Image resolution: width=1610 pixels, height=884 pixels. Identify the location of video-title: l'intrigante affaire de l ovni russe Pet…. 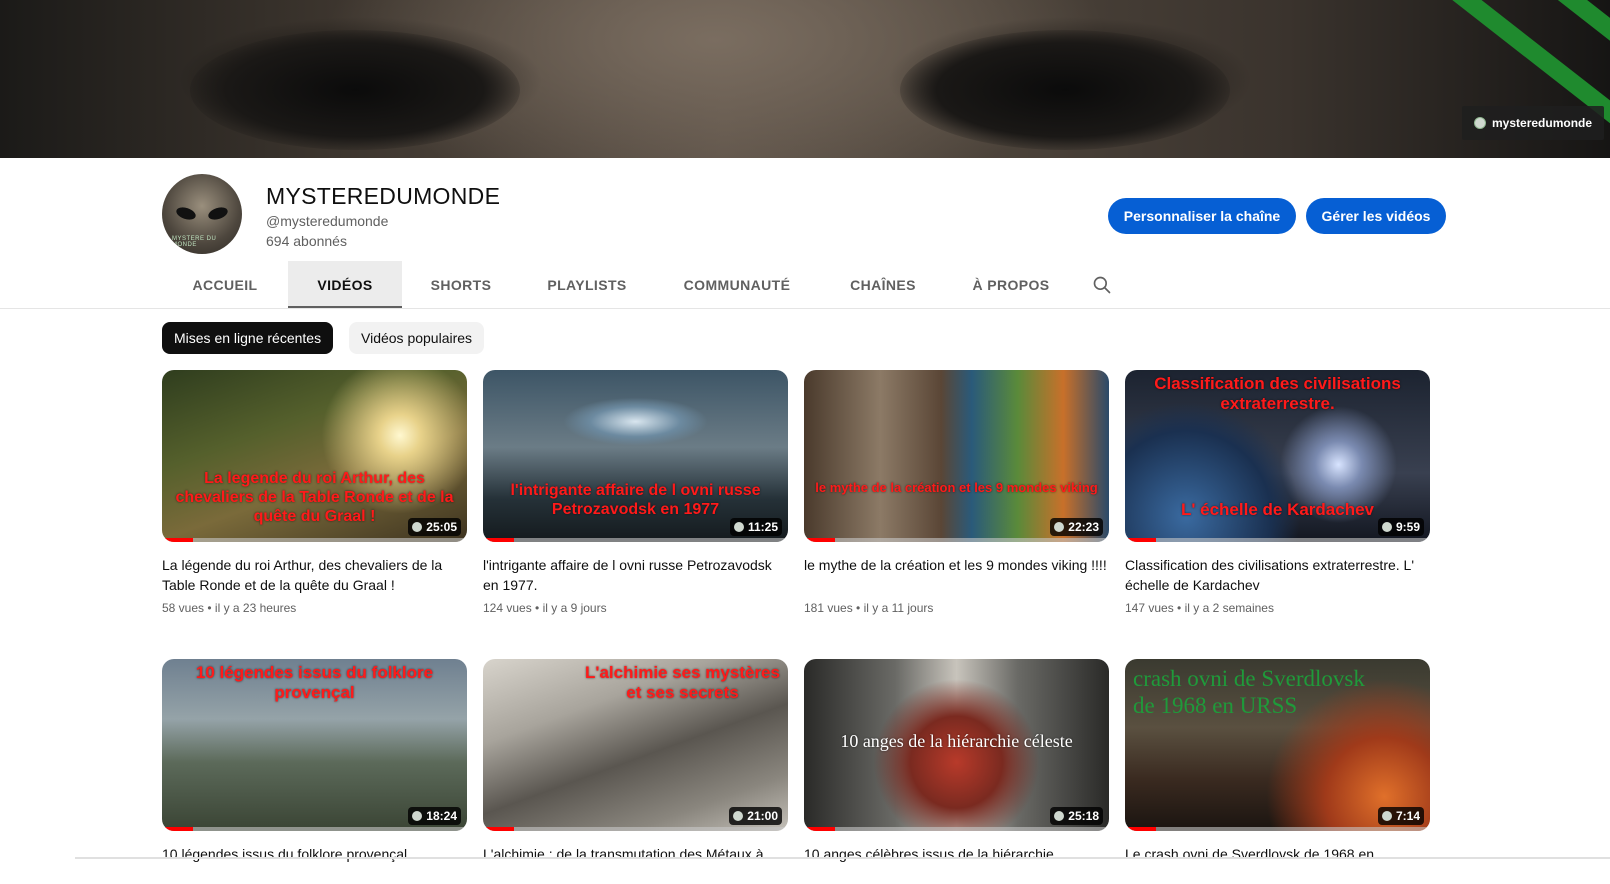
(635, 575).